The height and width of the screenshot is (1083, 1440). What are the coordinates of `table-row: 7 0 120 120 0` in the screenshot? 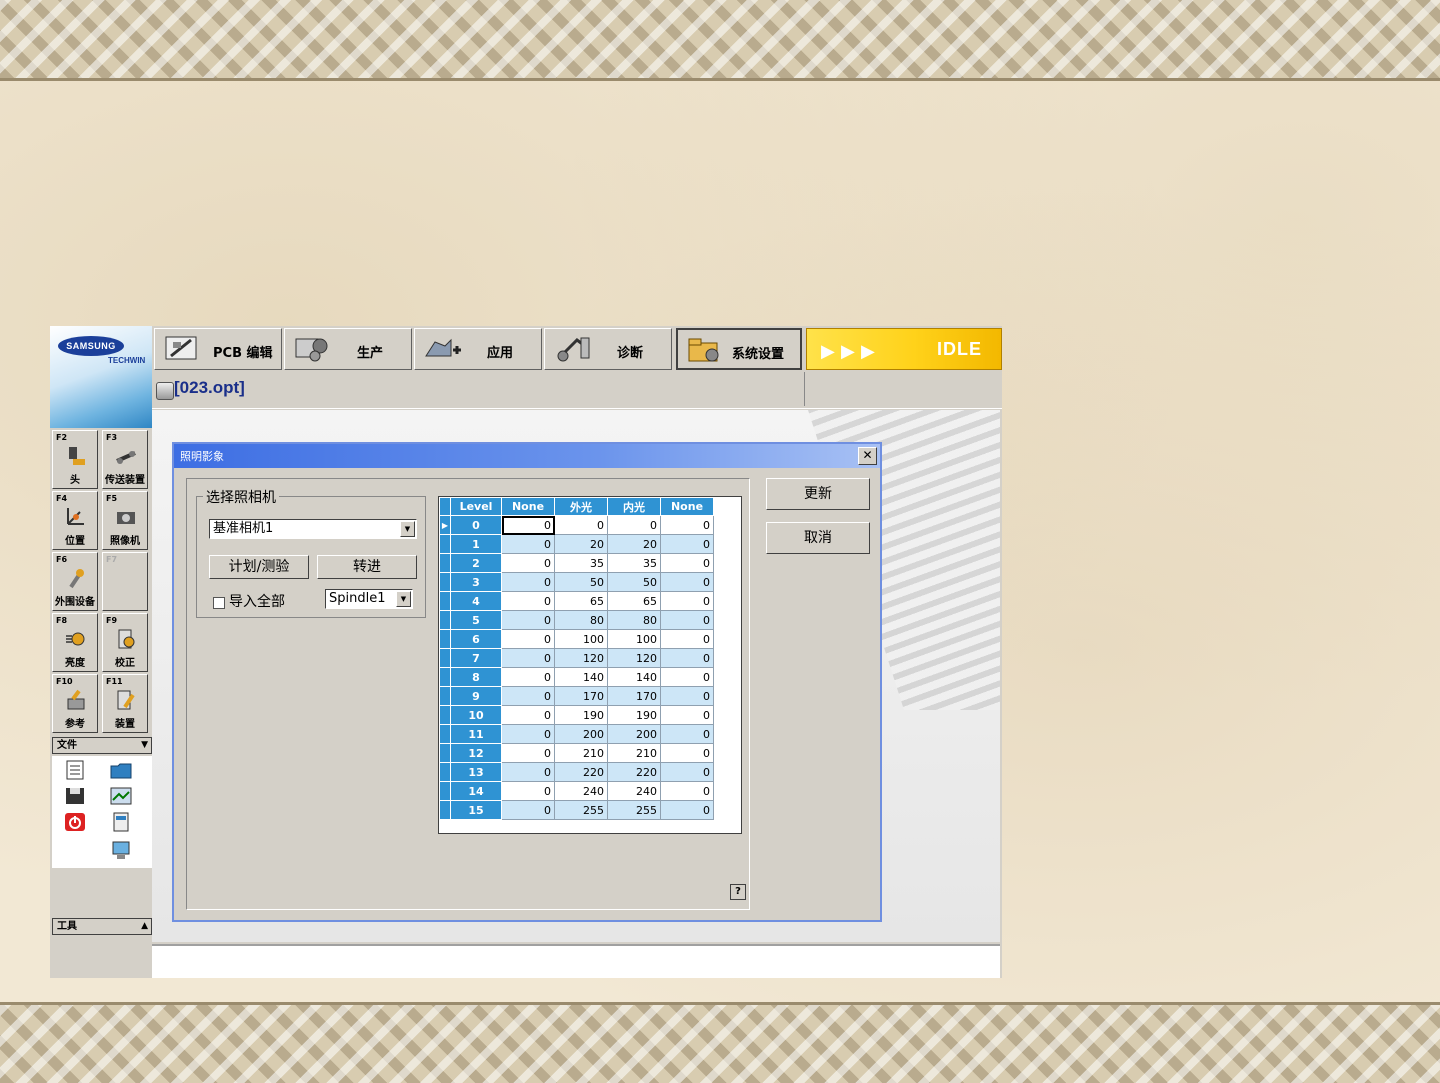 It's located at (576, 658).